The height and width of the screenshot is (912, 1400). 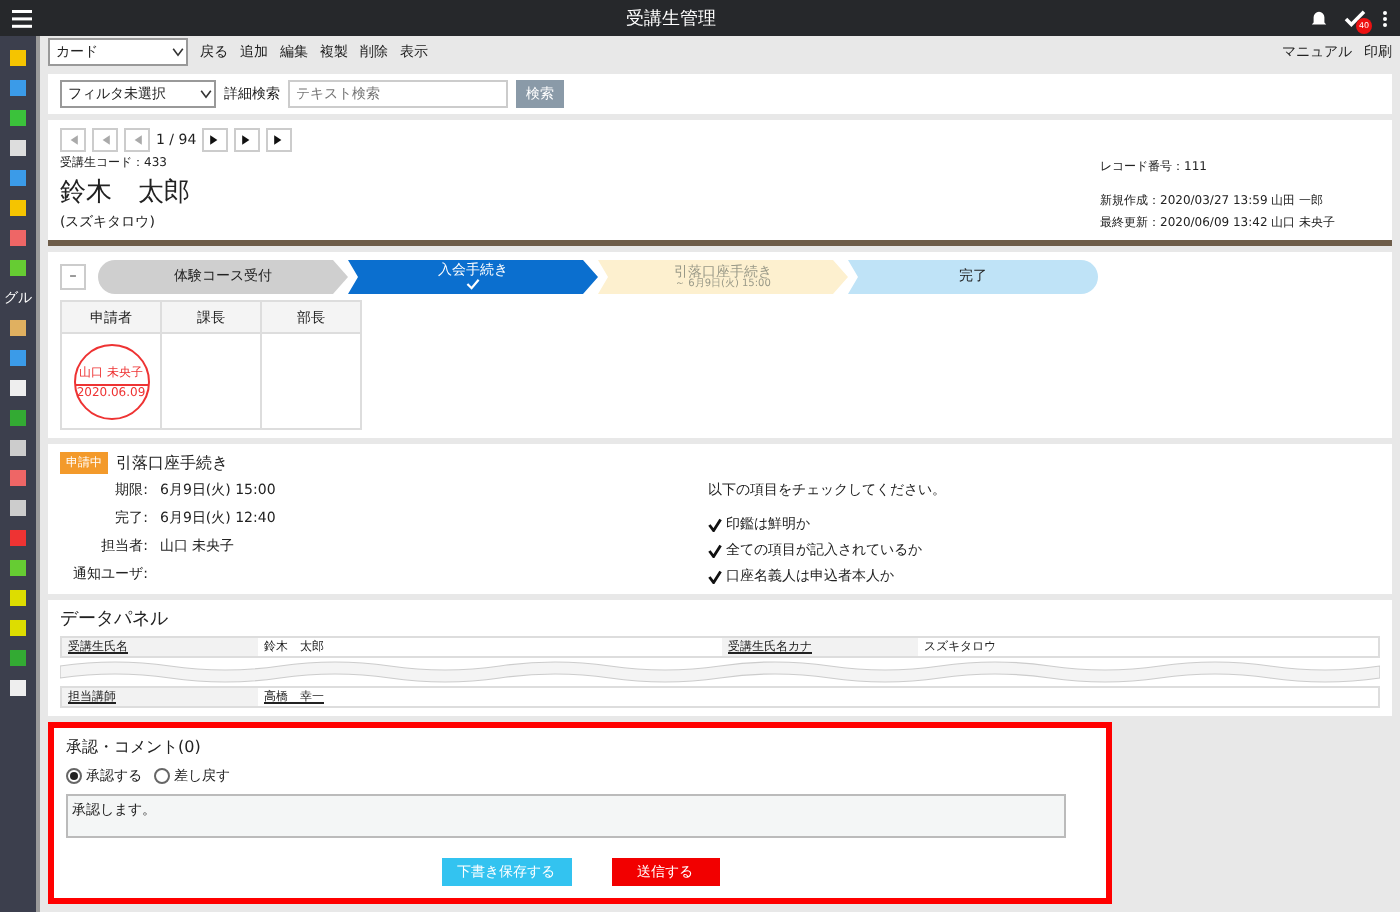 What do you see at coordinates (22, 18) in the screenshot?
I see `menu-icon` at bounding box center [22, 18].